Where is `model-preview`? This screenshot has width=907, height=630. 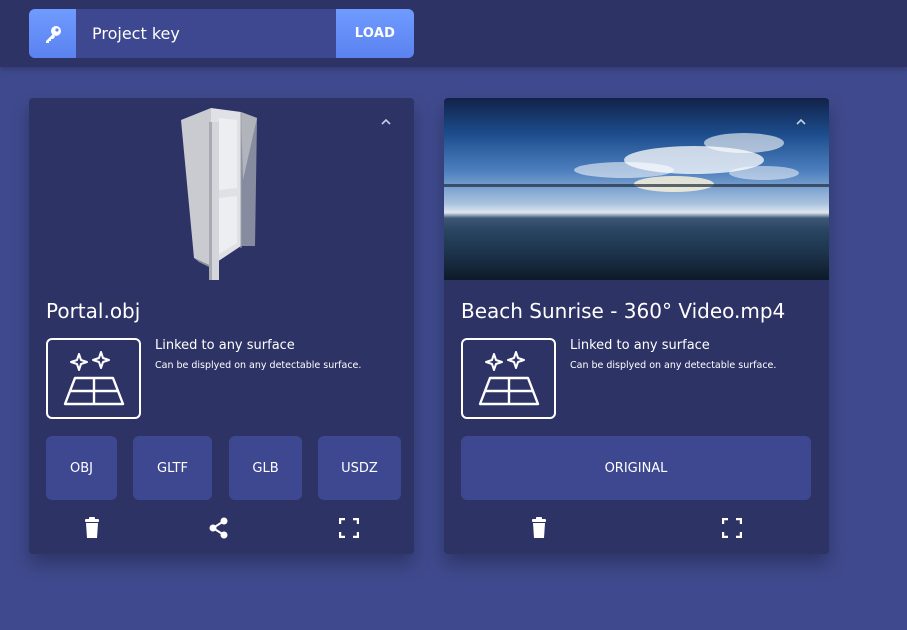 model-preview is located at coordinates (221, 189).